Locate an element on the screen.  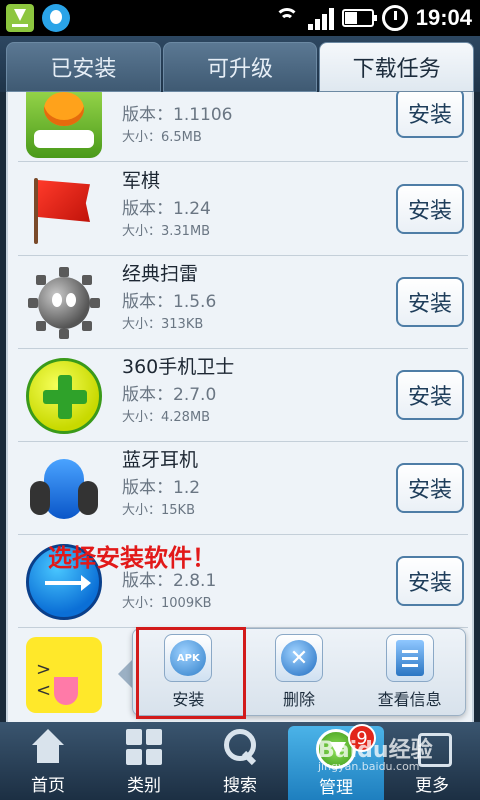
watermark-url: jingyan.baidu.com is located at coordinates (369, 766).